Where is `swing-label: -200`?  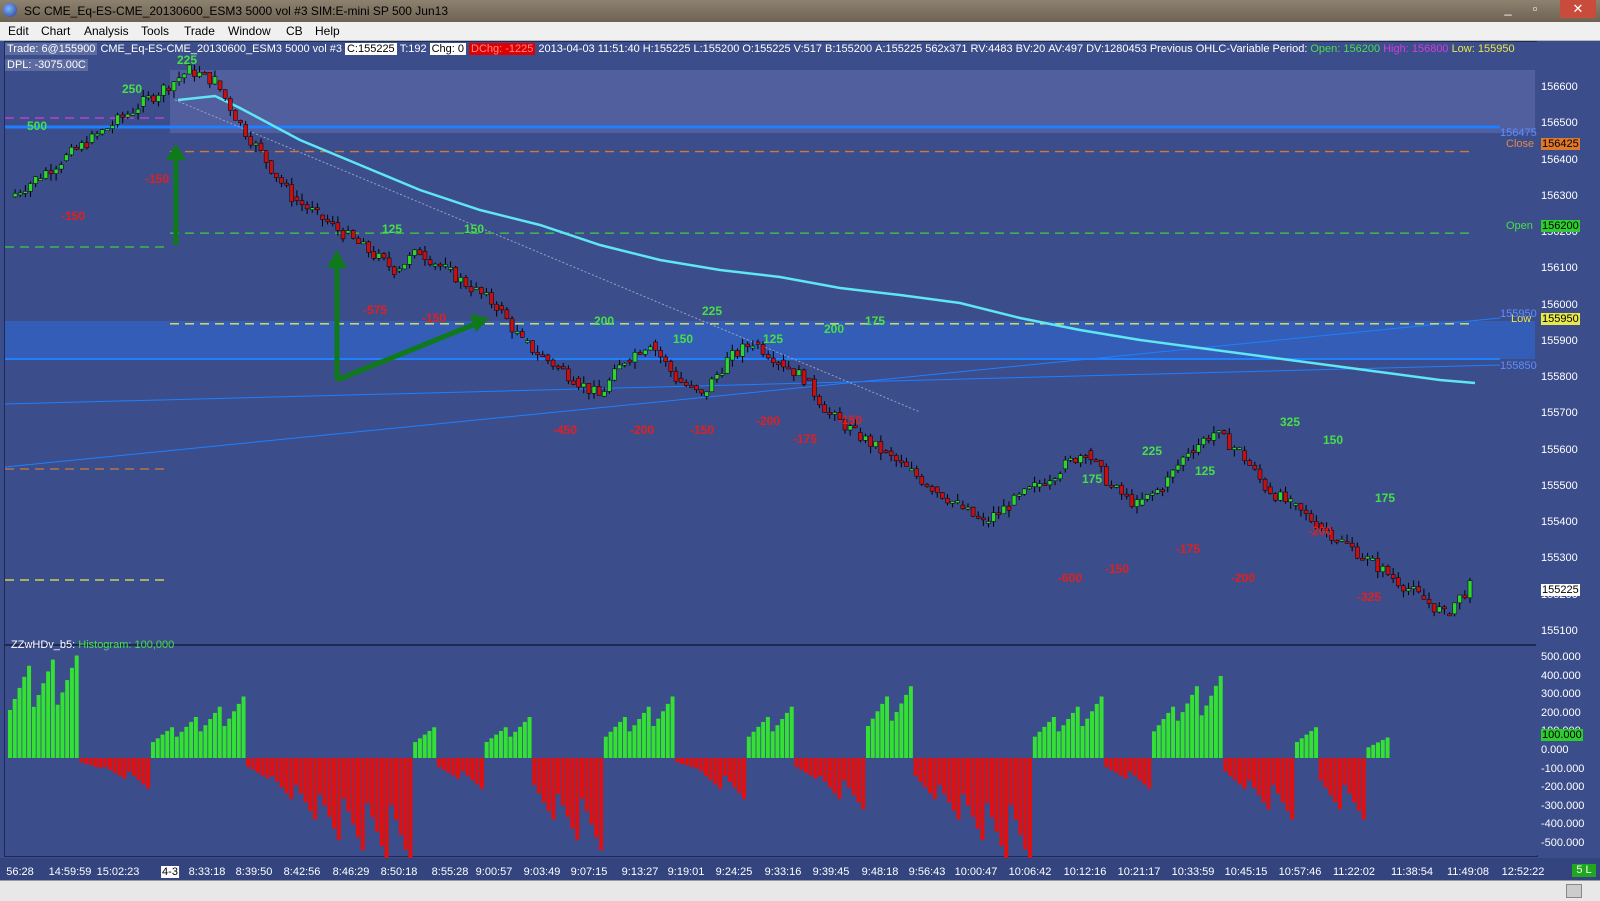 swing-label: -200 is located at coordinates (768, 421).